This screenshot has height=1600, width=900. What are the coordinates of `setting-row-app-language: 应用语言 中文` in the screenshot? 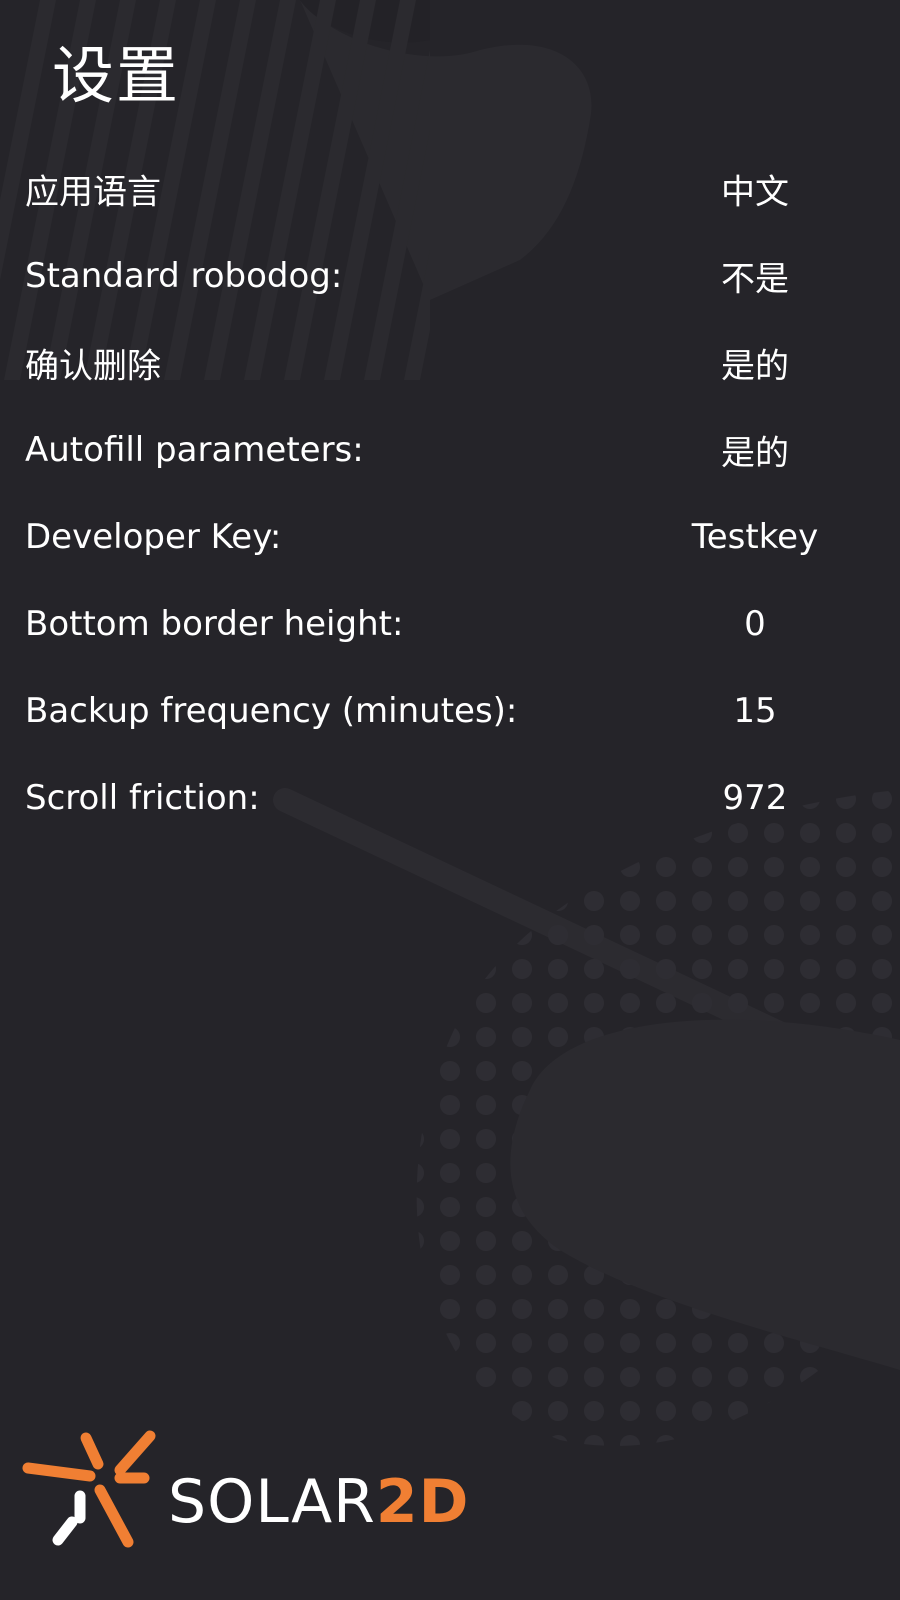 It's located at (450, 188).